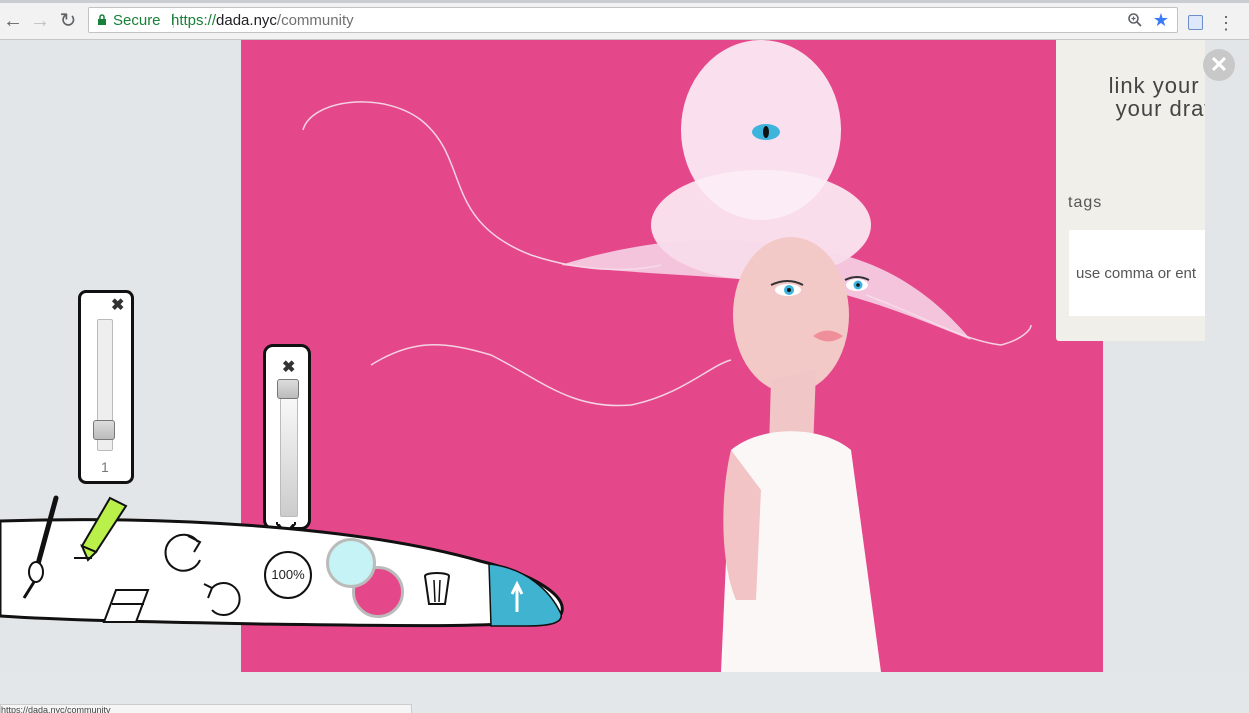 The width and height of the screenshot is (1249, 713). Describe the element at coordinates (1135, 20) in the screenshot. I see `zoom-icon` at that location.